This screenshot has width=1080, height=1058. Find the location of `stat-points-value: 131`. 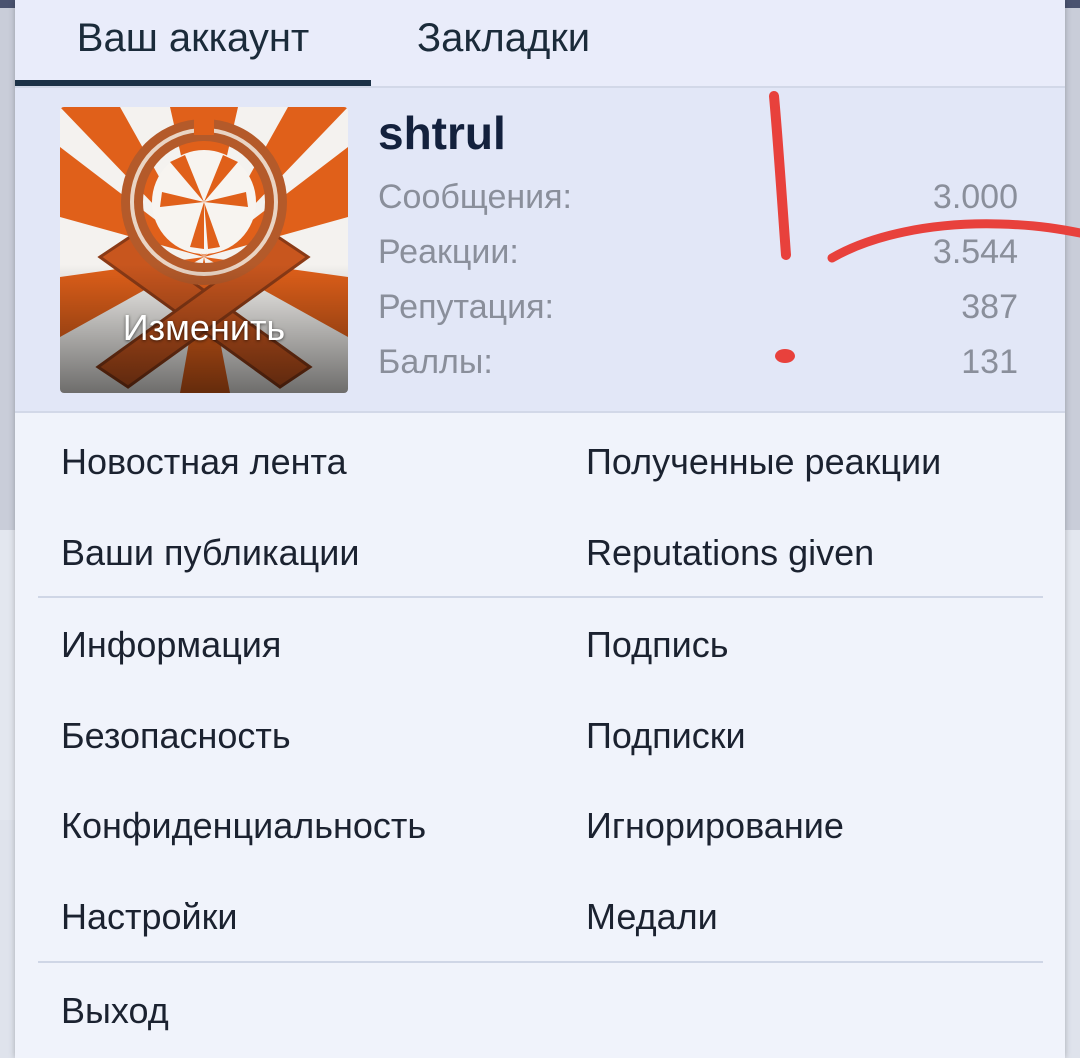

stat-points-value: 131 is located at coordinates (989, 362).